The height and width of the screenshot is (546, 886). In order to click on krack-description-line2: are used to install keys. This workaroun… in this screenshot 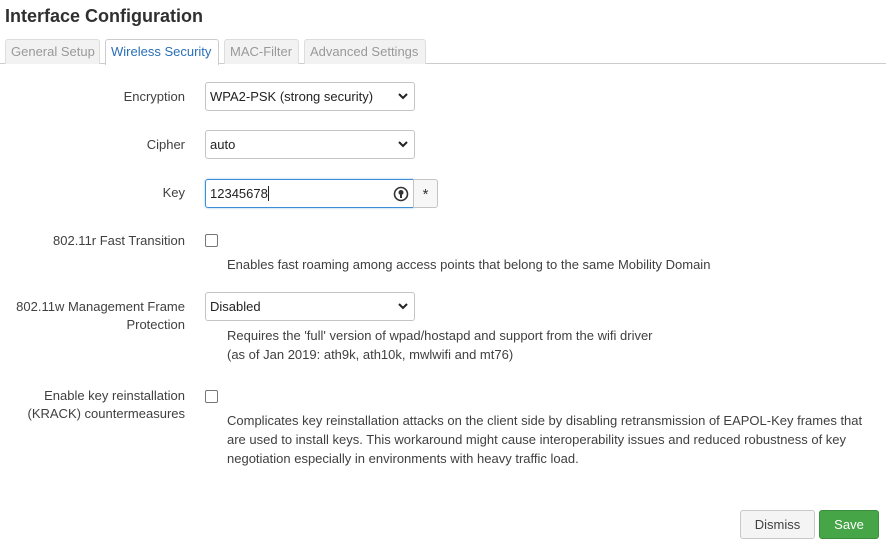, I will do `click(537, 439)`.